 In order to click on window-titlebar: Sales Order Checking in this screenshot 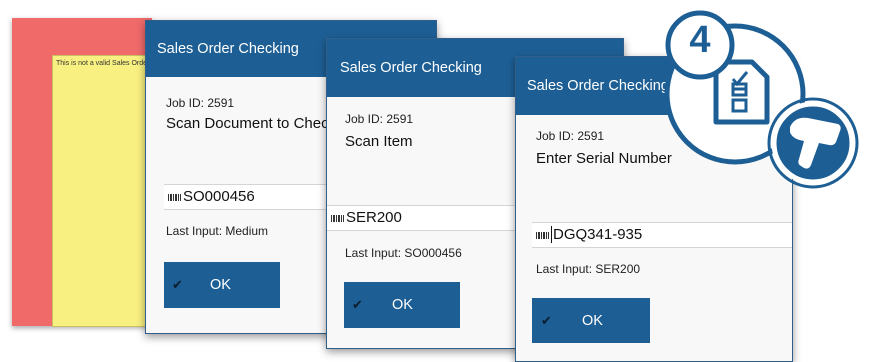, I will do `click(654, 86)`.